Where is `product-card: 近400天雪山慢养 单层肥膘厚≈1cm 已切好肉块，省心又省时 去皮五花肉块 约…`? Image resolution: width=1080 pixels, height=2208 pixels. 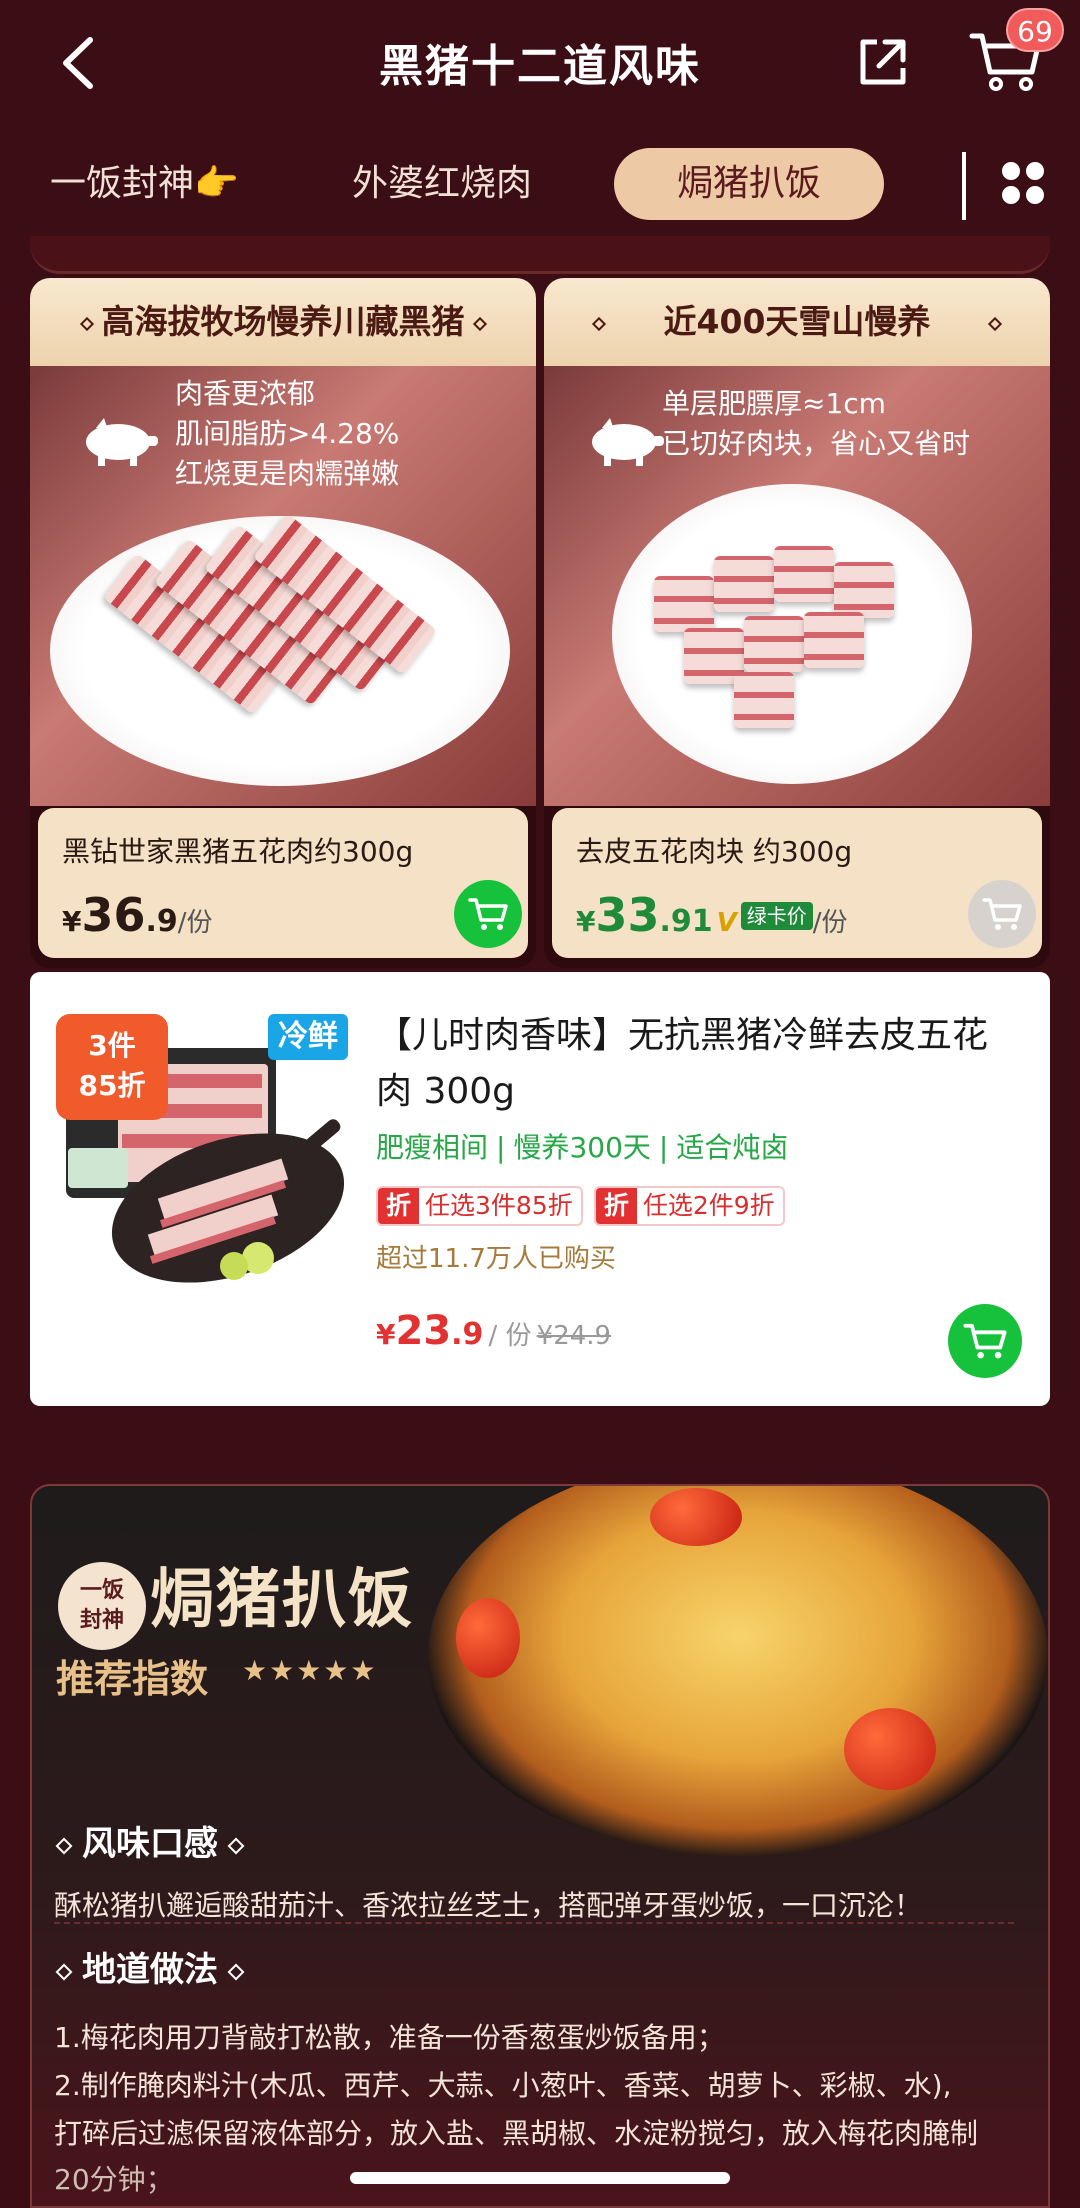 product-card: 近400天雪山慢养 单层肥膘厚≈1cm 已切好肉块，省心又省时 去皮五花肉块 约… is located at coordinates (797, 623).